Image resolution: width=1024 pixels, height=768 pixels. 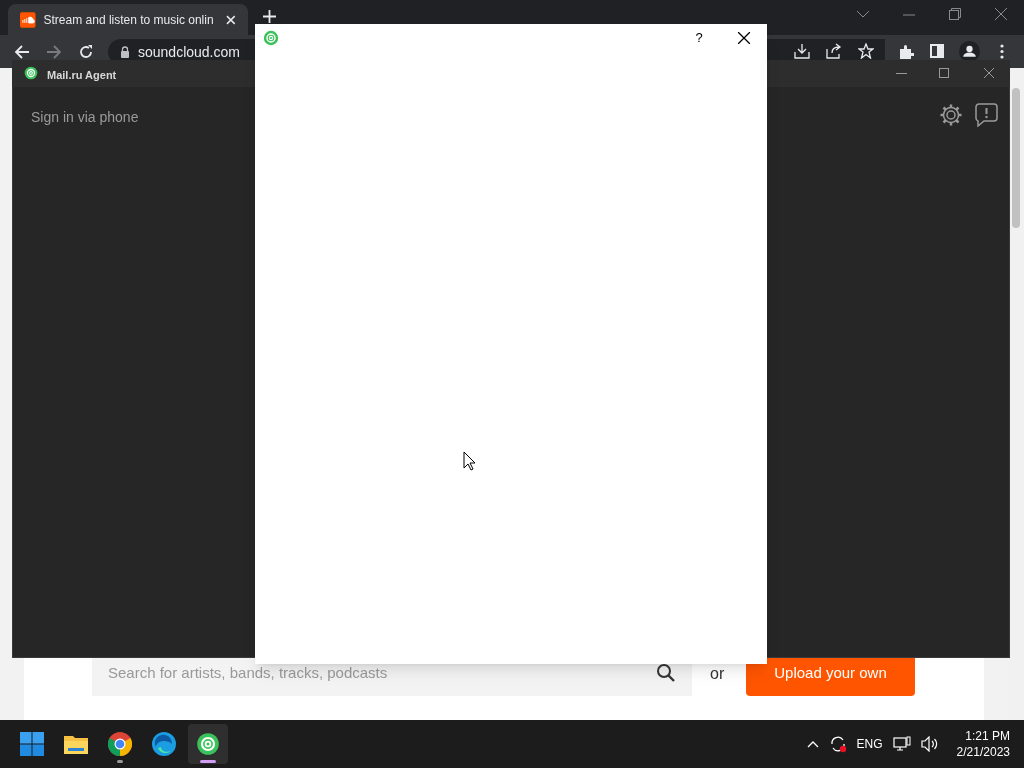 I want to click on windows-logo-icon, so click(x=32, y=744).